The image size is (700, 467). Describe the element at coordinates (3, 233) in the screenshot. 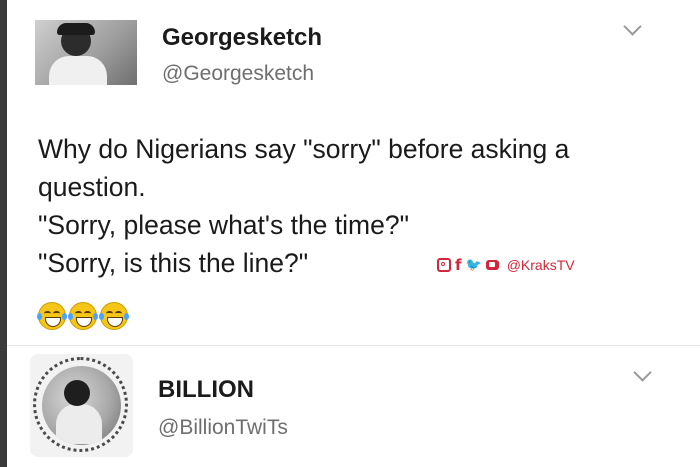

I see `left-edge-bar` at that location.